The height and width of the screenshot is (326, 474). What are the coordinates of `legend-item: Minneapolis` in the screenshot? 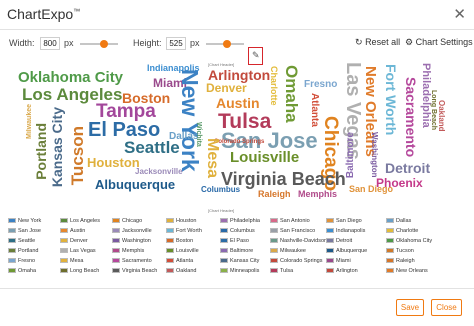 It's located at (239, 271).